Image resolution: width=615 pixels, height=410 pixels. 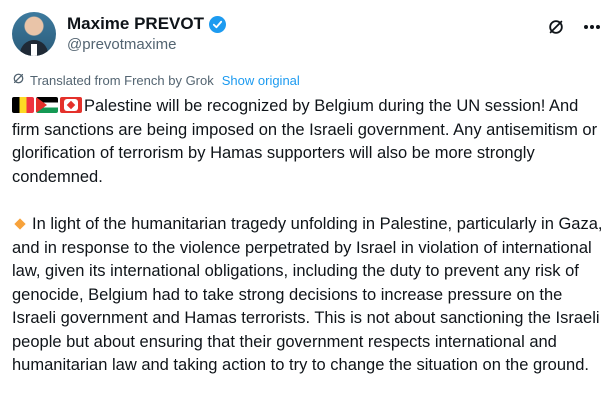 I want to click on orange-diamond-icon, so click(x=20, y=223).